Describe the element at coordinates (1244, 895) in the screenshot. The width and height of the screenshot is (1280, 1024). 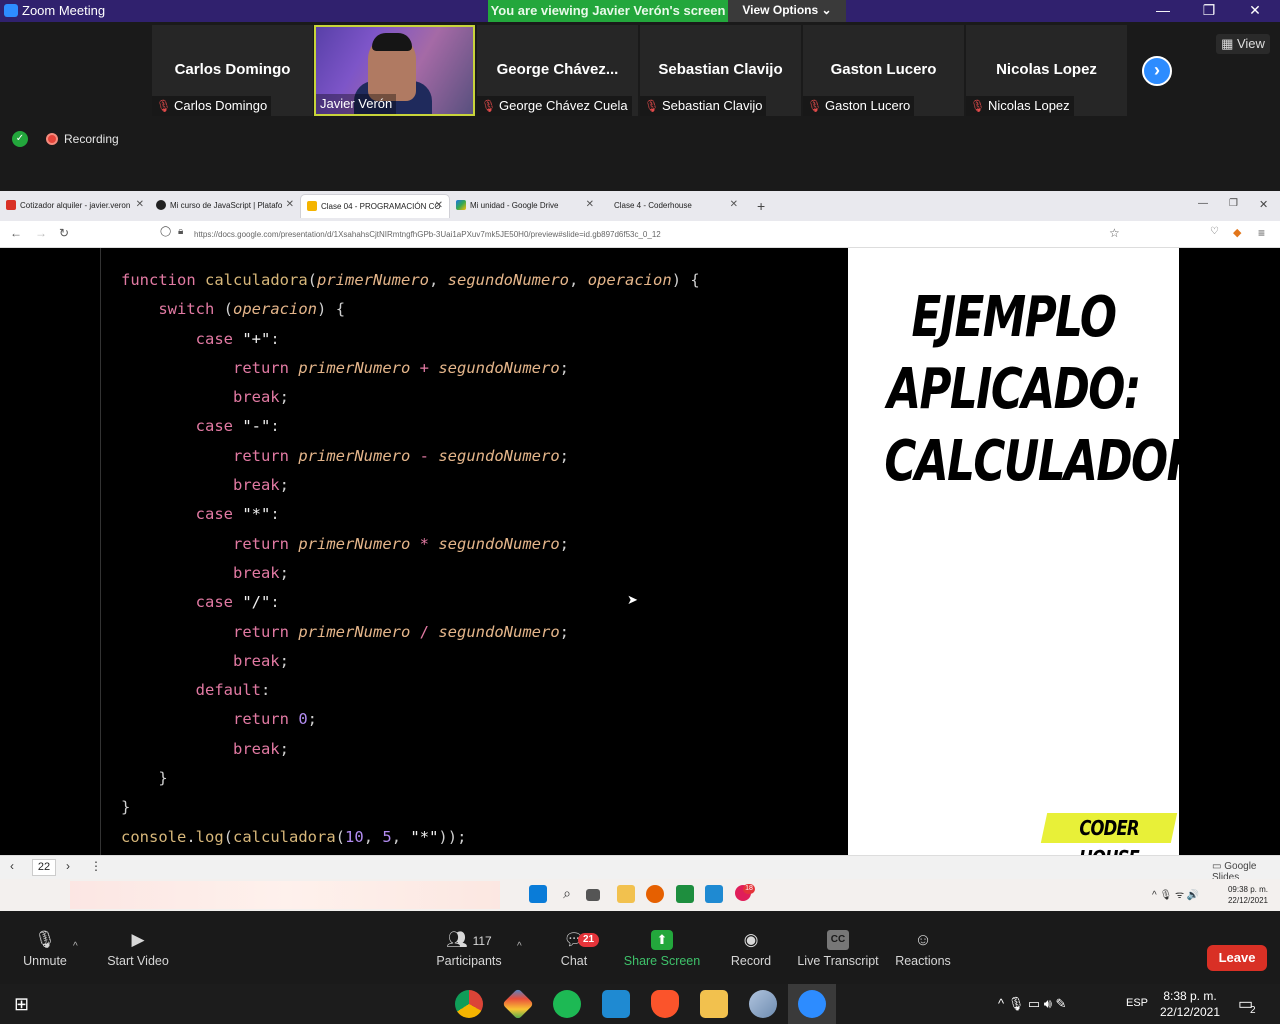
I see `shared-clock: 09:38 p. m. 22/12/2021` at that location.